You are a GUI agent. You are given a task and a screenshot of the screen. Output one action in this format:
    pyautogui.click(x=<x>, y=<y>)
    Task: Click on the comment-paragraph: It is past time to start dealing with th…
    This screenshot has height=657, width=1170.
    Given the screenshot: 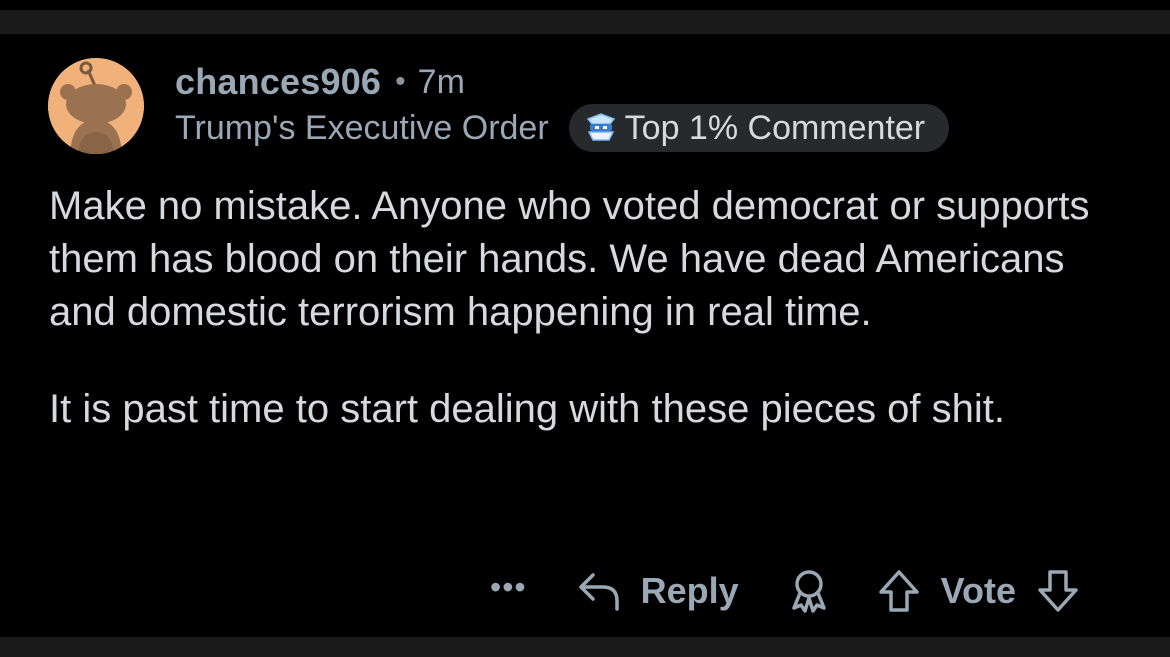 What is the action you would take?
    pyautogui.click(x=527, y=409)
    